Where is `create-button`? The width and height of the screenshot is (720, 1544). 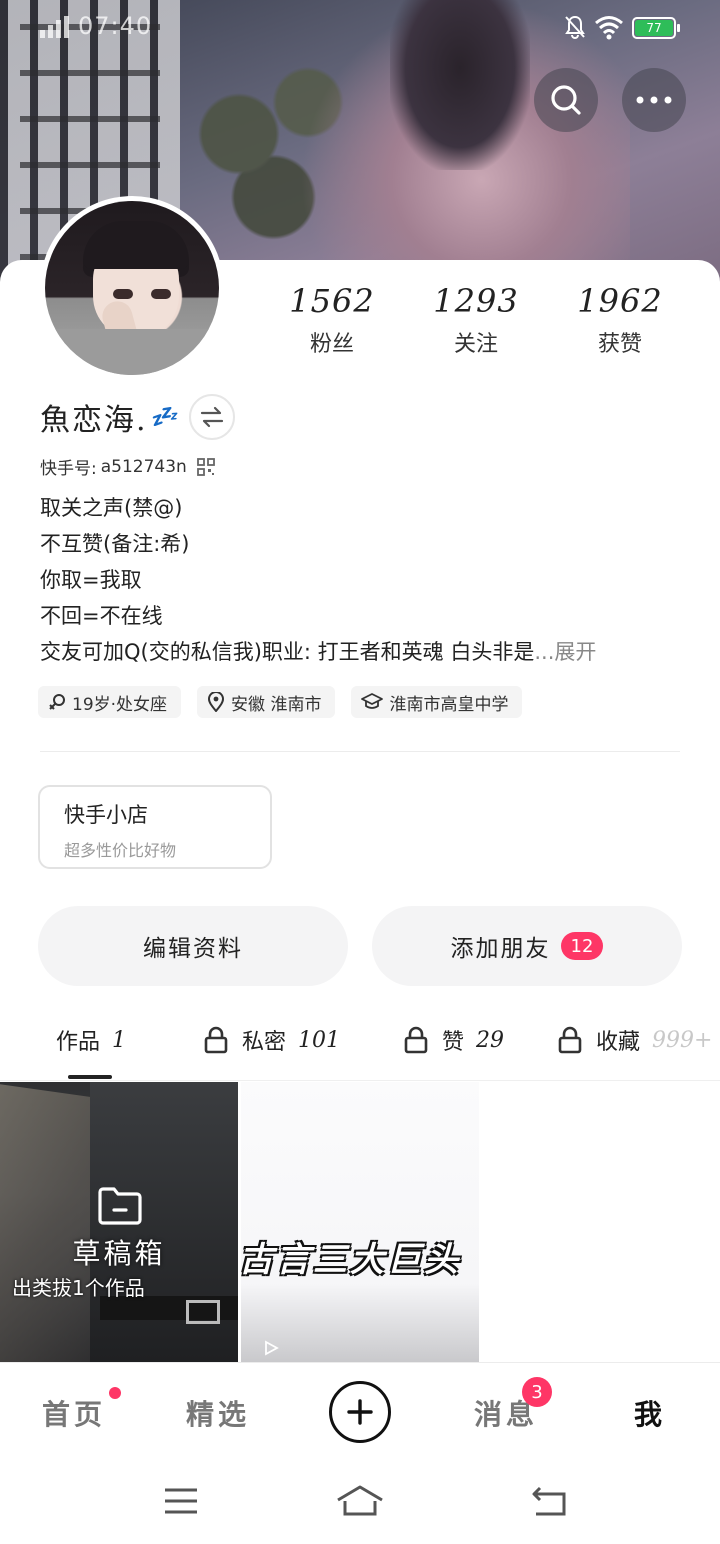 create-button is located at coordinates (360, 1412).